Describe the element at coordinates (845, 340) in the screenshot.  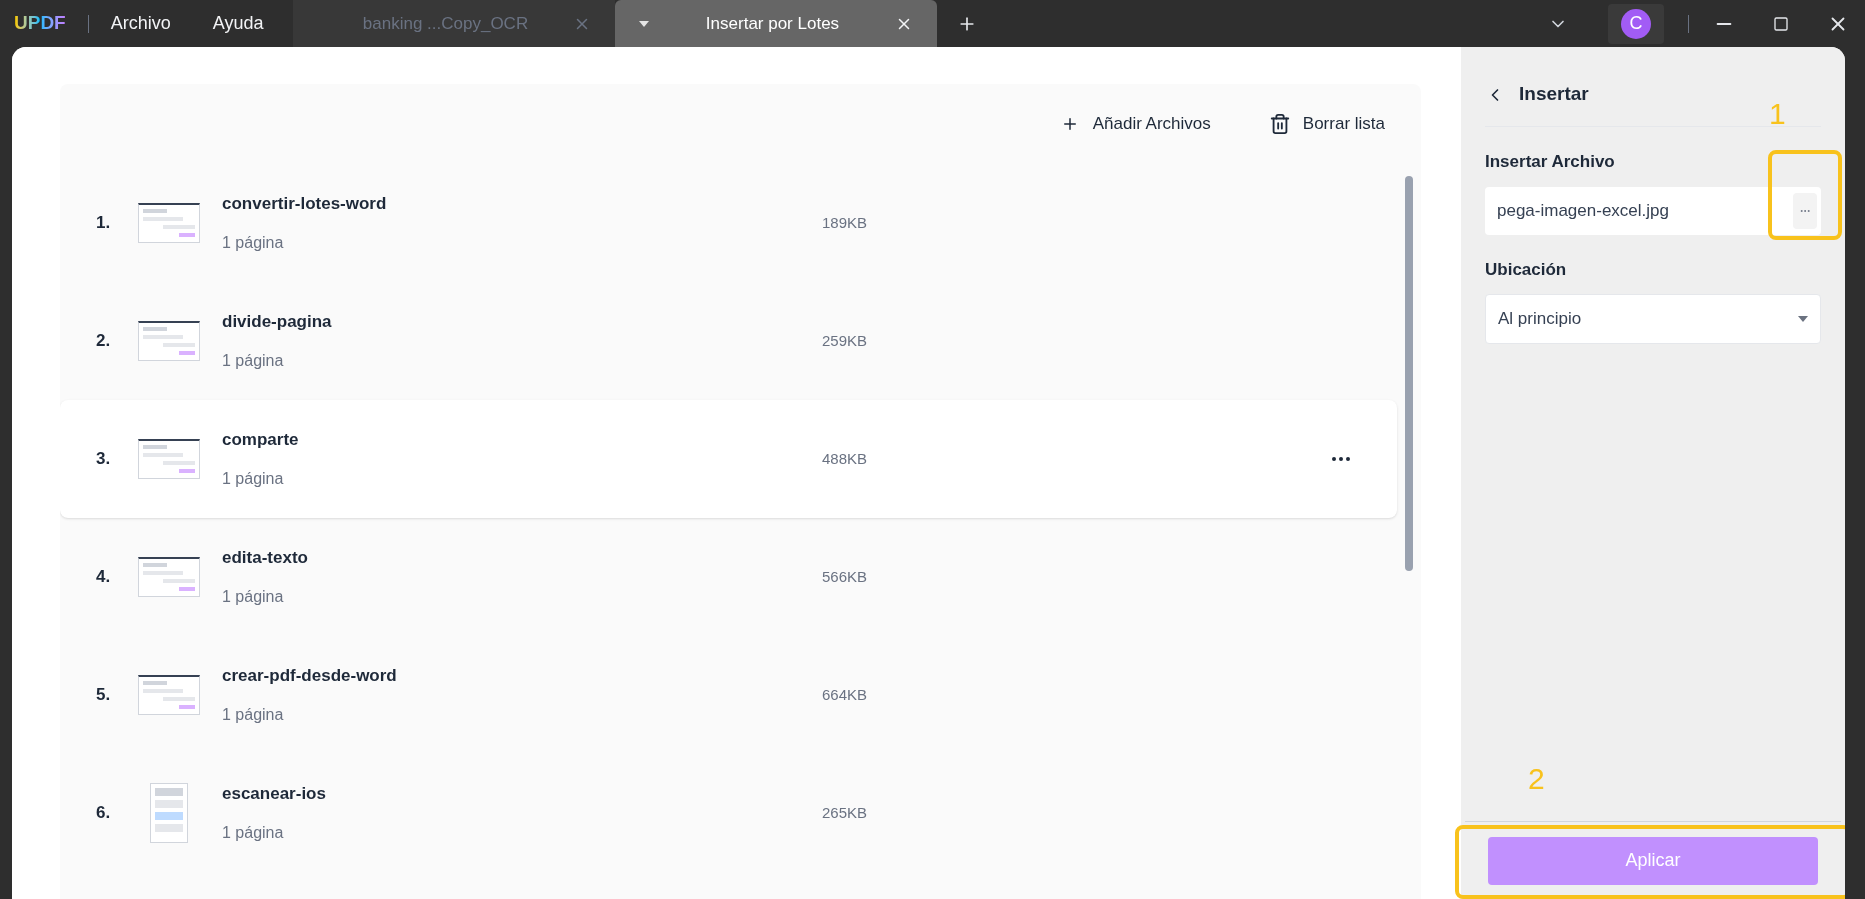
I see `file-size: 259KB` at that location.